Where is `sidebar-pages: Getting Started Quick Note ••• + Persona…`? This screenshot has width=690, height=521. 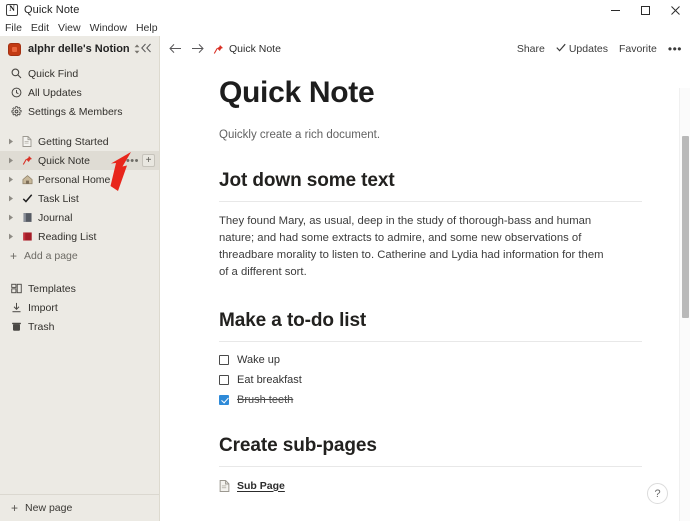 sidebar-pages: Getting Started Quick Note ••• + Persona… is located at coordinates (79, 198).